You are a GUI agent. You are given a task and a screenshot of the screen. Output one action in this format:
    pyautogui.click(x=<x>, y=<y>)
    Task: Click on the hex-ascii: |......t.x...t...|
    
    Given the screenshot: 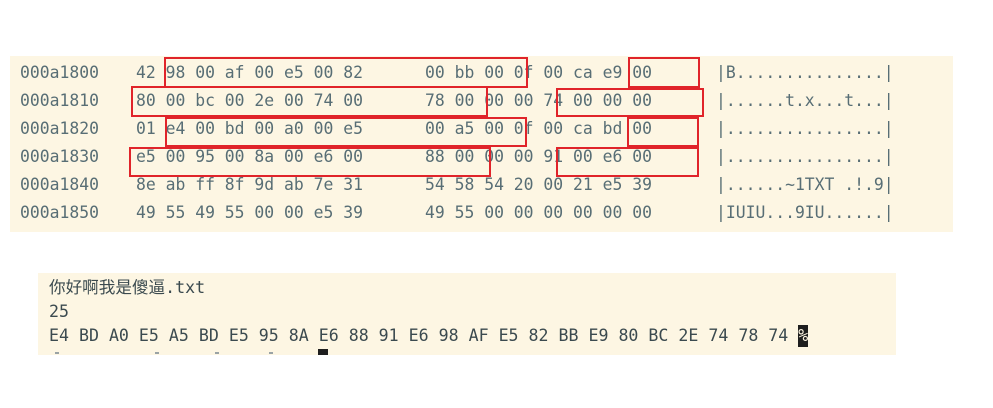 What is the action you would take?
    pyautogui.click(x=805, y=100)
    